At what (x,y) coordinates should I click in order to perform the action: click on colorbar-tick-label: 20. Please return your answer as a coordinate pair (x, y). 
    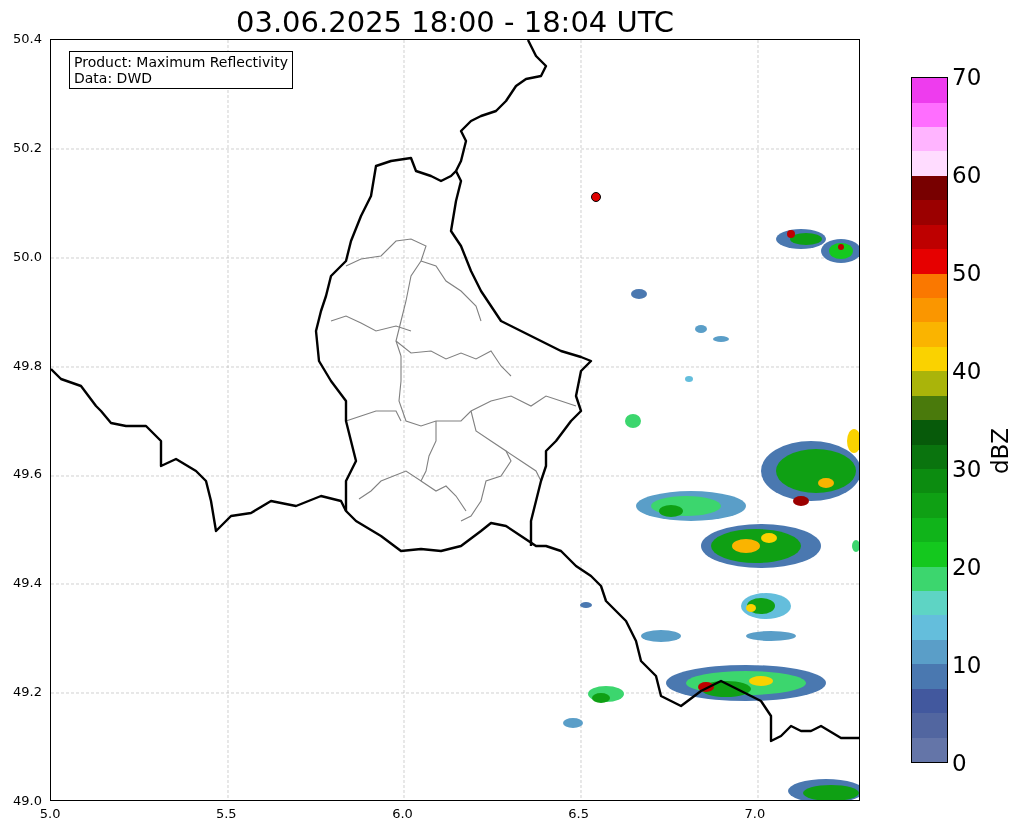
    Looking at the image, I should click on (967, 567).